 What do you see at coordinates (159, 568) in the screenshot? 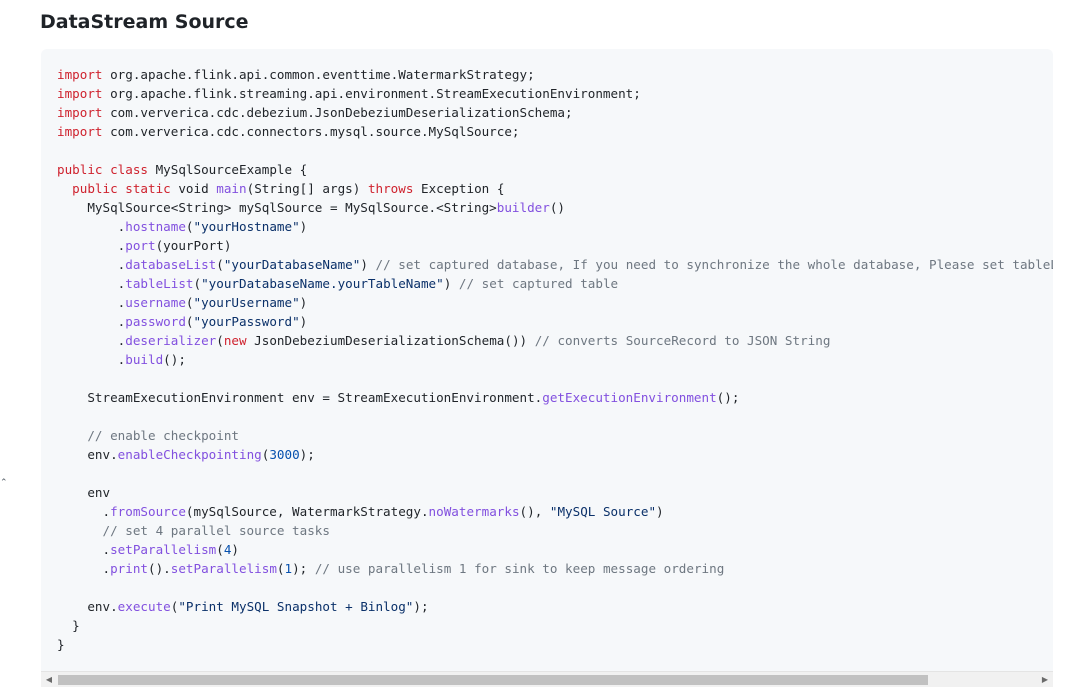
I see `code-token: ().` at bounding box center [159, 568].